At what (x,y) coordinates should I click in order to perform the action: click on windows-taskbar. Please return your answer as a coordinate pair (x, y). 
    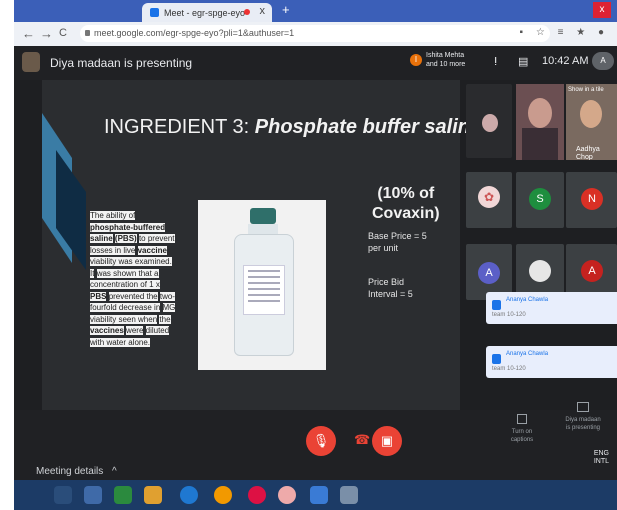
    Looking at the image, I should click on (315, 495).